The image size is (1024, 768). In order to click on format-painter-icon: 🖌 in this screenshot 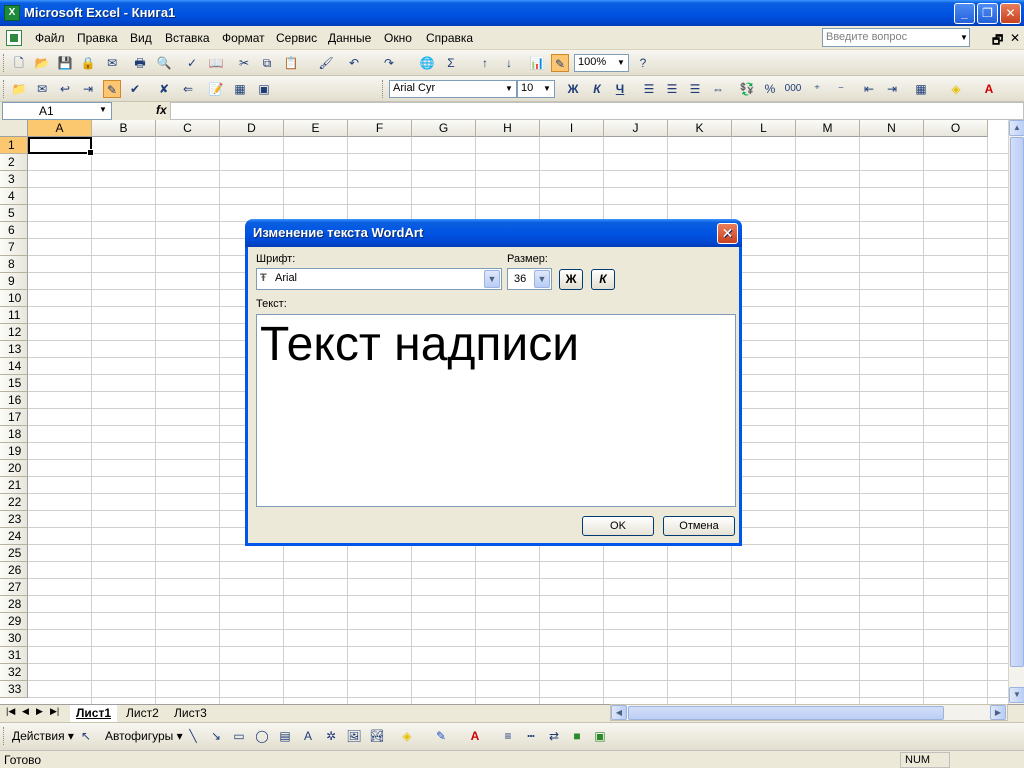, I will do `click(326, 63)`.